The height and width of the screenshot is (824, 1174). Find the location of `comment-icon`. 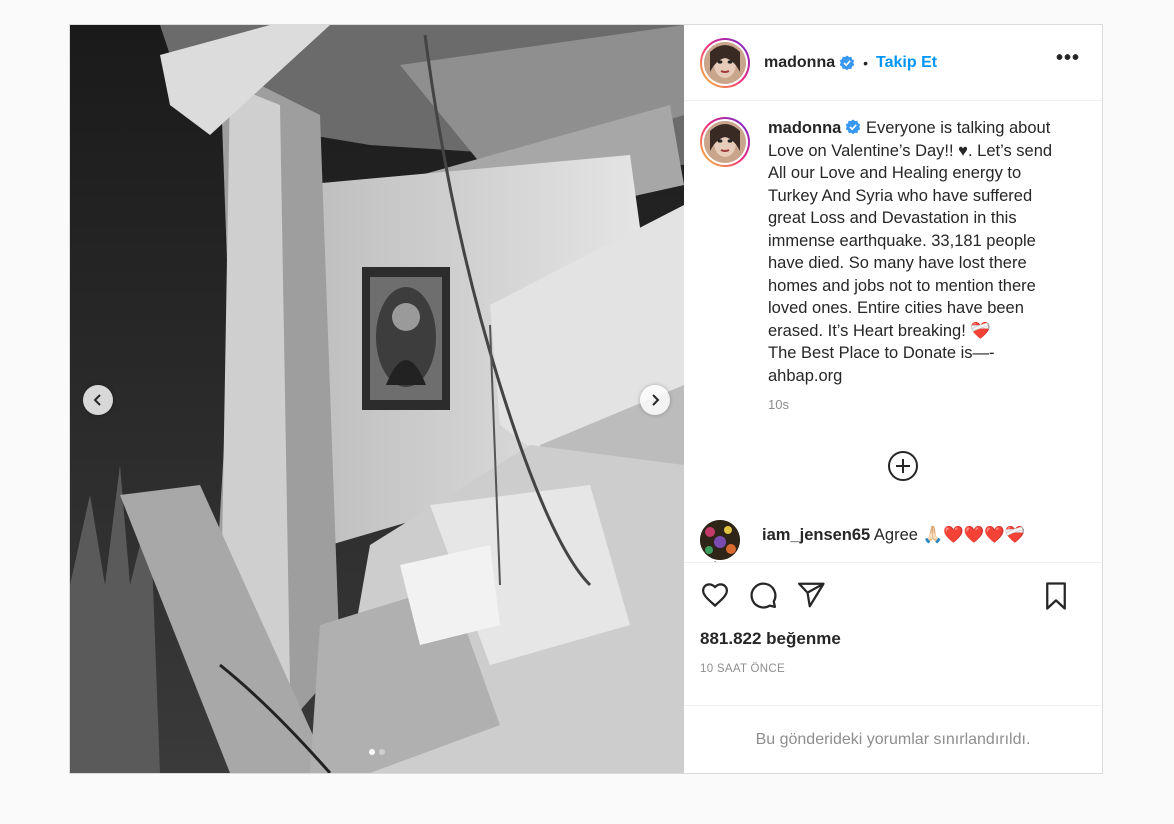

comment-icon is located at coordinates (763, 595).